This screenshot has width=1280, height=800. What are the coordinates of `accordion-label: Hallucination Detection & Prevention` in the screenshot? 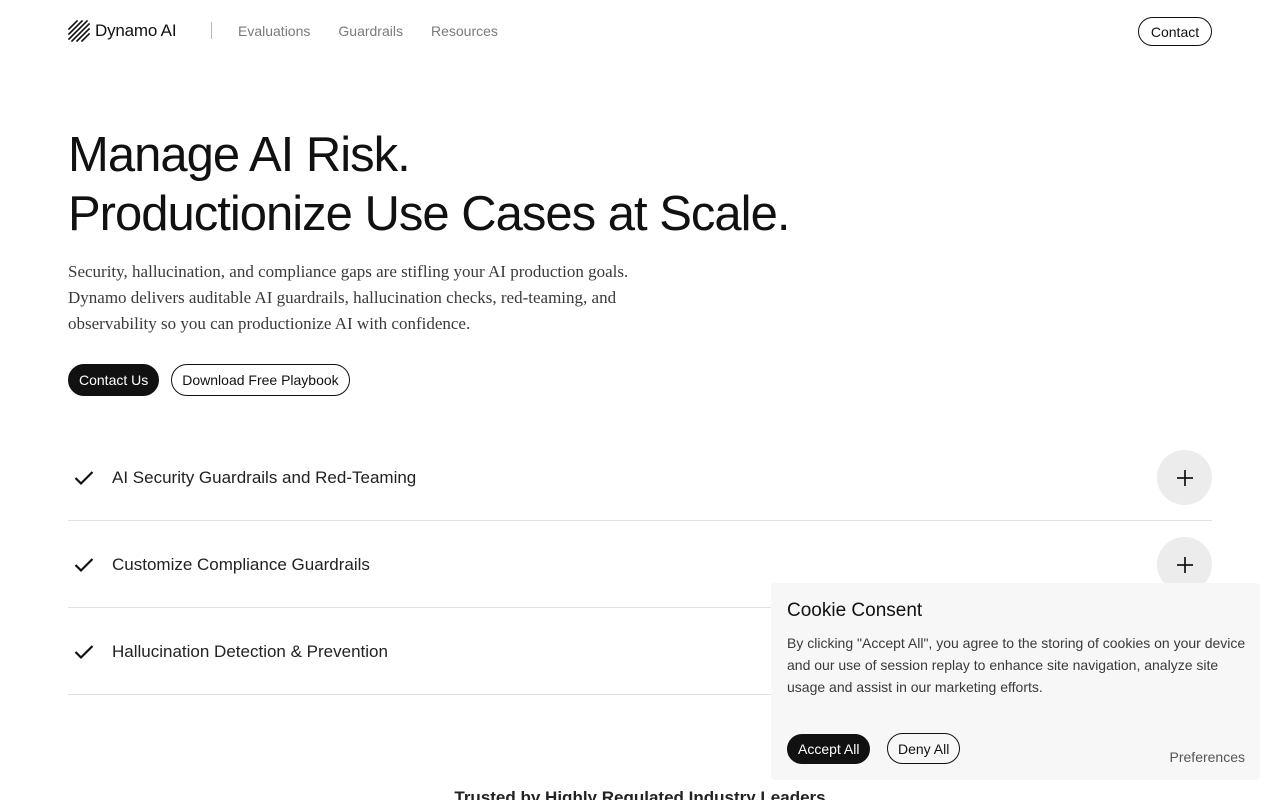 It's located at (250, 651).